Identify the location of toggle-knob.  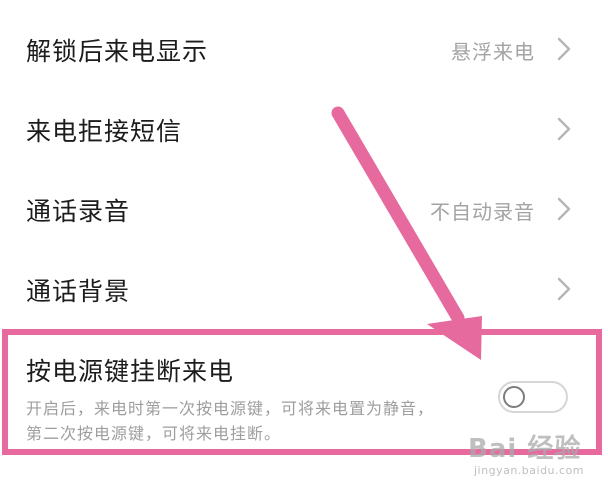
(514, 397).